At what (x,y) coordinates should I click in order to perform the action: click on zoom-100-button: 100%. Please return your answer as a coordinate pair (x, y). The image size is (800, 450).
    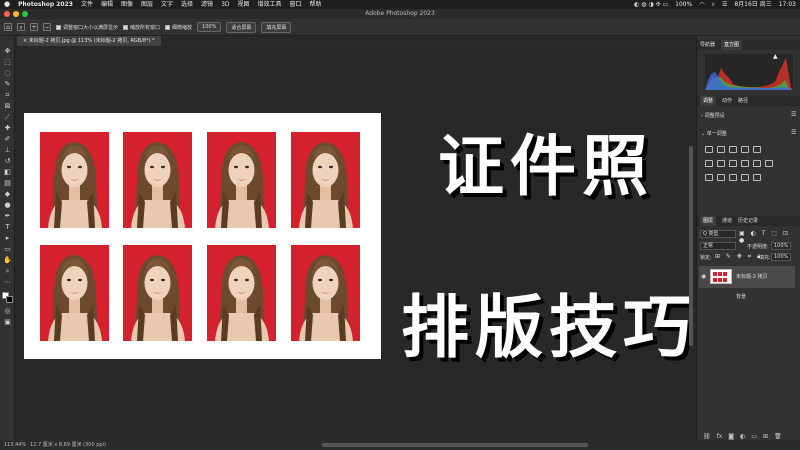
    Looking at the image, I should click on (209, 27).